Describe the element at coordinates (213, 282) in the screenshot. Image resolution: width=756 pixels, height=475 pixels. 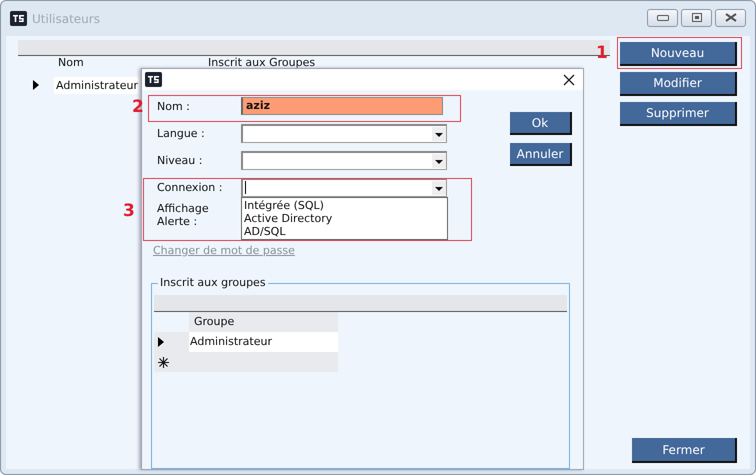
I see `panel-legend: Inscrit aux groupes` at that location.